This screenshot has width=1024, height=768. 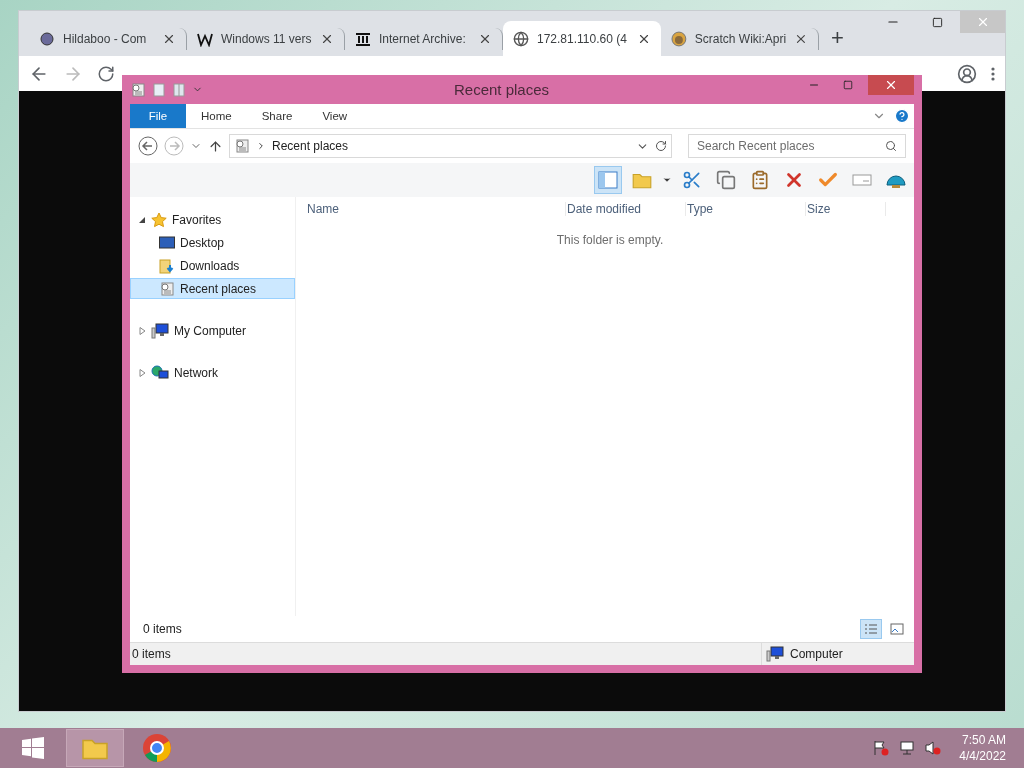 What do you see at coordinates (242, 146) in the screenshot?
I see `location-icon` at bounding box center [242, 146].